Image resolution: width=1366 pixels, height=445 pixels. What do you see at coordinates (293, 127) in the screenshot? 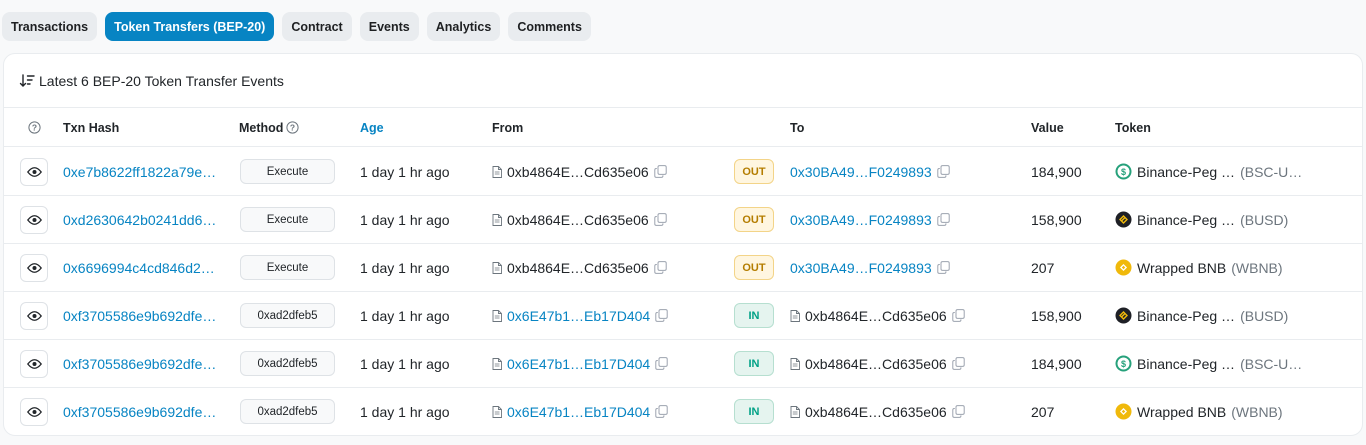
I see `method-help-icon: ?` at bounding box center [293, 127].